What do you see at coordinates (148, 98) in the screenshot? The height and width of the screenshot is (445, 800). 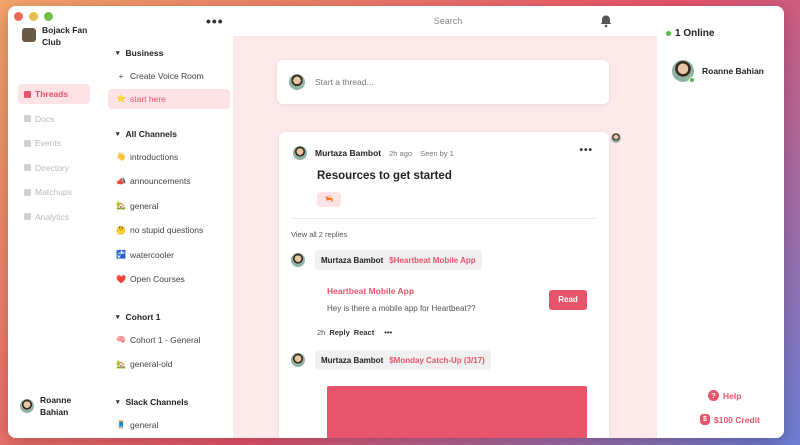 I see `channel-label: start here` at bounding box center [148, 98].